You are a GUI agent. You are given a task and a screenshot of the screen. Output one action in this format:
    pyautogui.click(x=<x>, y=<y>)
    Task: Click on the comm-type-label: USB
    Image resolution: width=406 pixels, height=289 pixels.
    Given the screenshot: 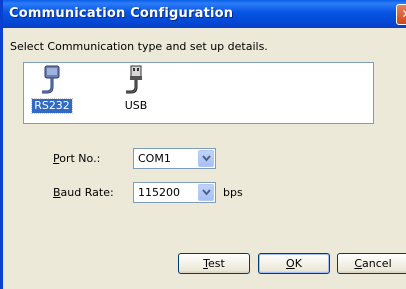 What is the action you would take?
    pyautogui.click(x=136, y=105)
    